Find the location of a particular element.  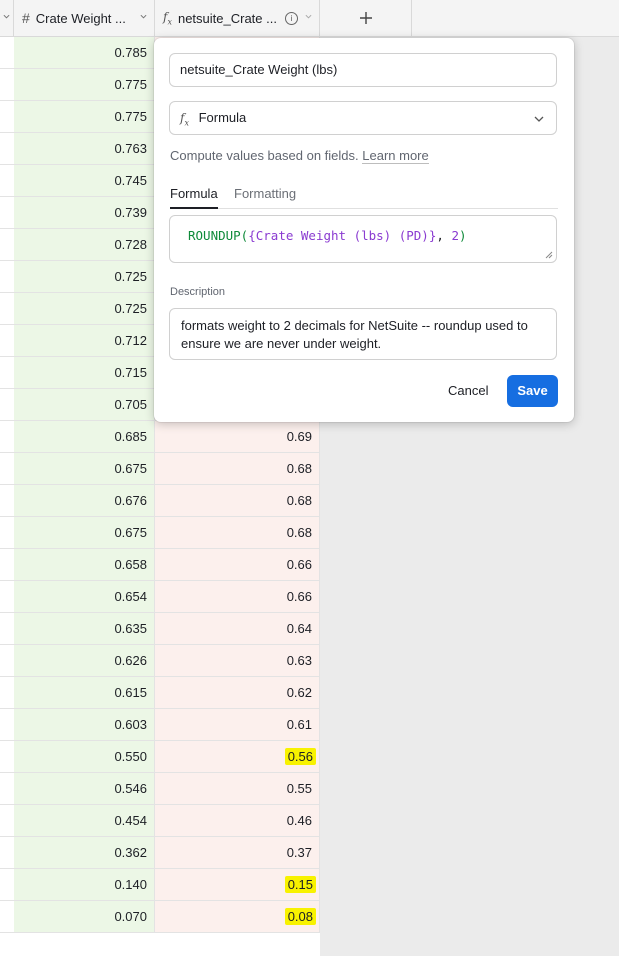

cell-crate-weight: 0.603 is located at coordinates (84, 724).